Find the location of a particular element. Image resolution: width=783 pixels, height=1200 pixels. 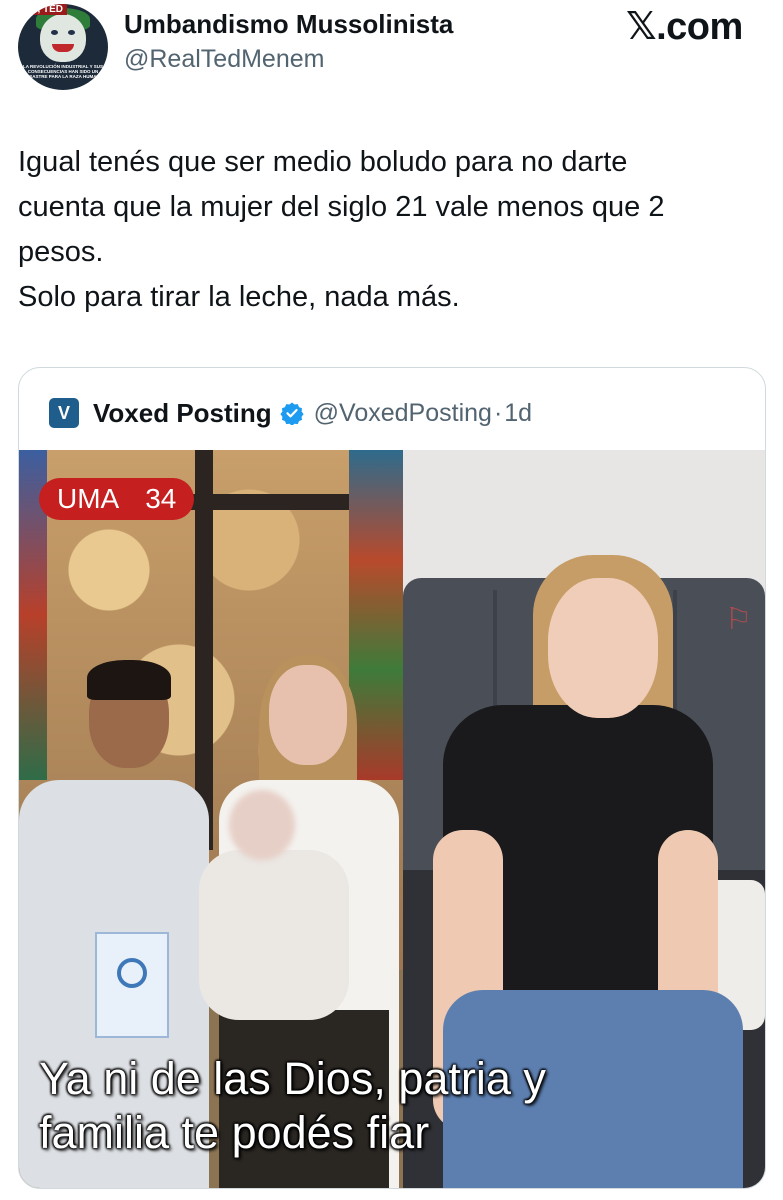

uma-badge-number: 34 is located at coordinates (161, 498).